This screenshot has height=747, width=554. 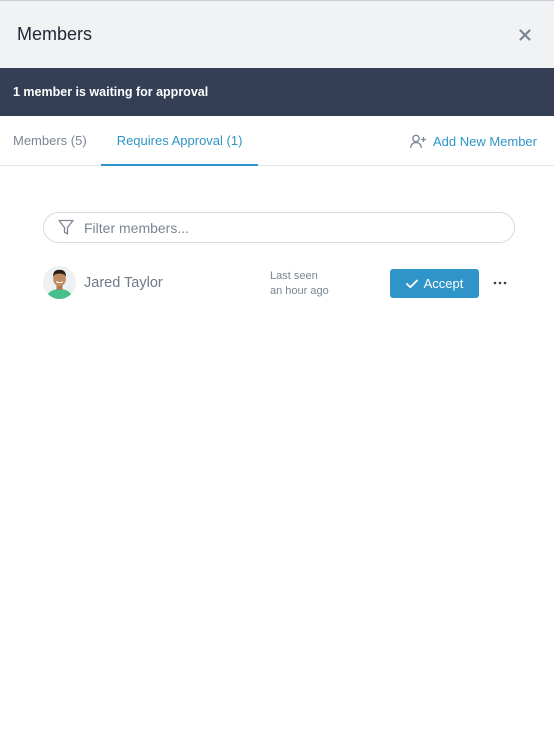 What do you see at coordinates (123, 283) in the screenshot?
I see `member-name: Jared Taylor` at bounding box center [123, 283].